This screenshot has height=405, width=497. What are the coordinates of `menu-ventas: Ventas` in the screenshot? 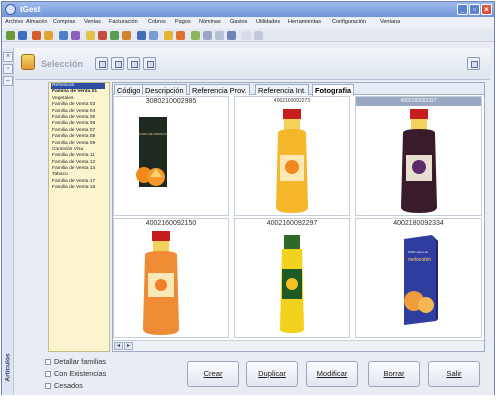 It's located at (92, 22).